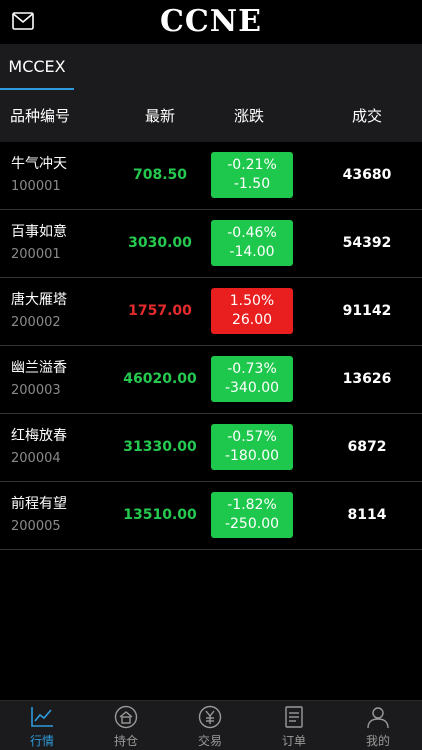 The height and width of the screenshot is (750, 422). I want to click on nav-orders-label: 订单, so click(293, 741).